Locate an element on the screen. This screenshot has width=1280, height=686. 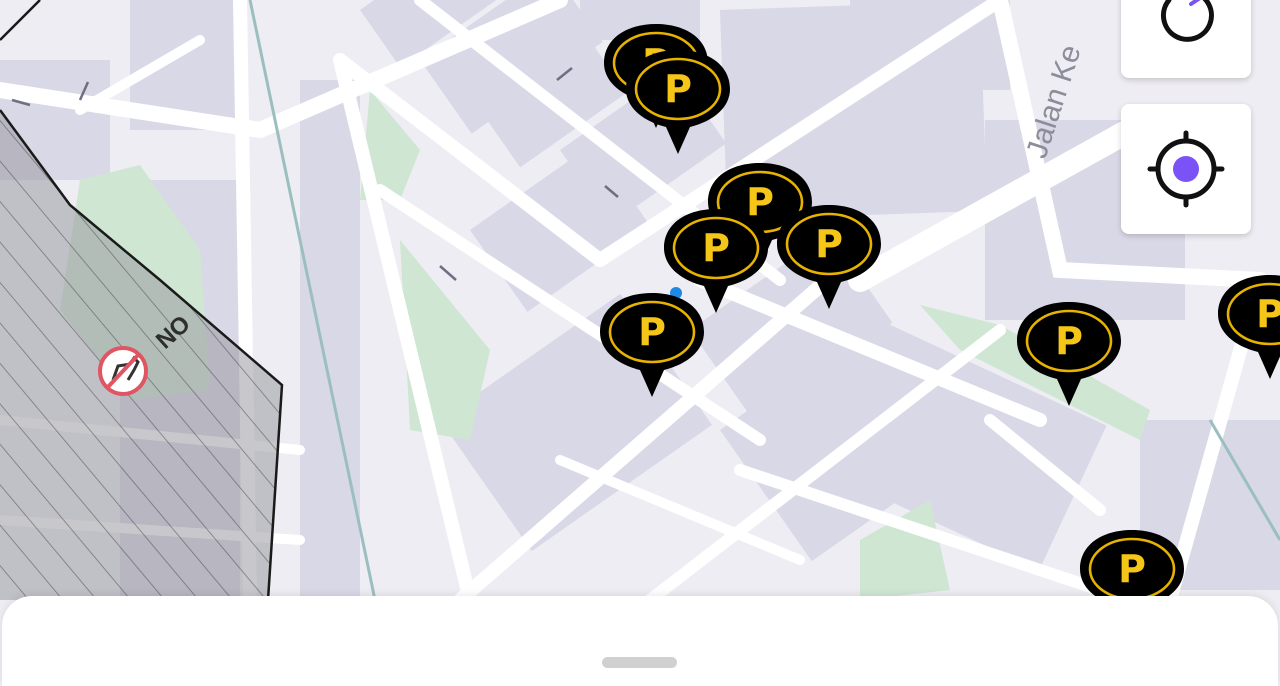
locate-button is located at coordinates (1186, 169).